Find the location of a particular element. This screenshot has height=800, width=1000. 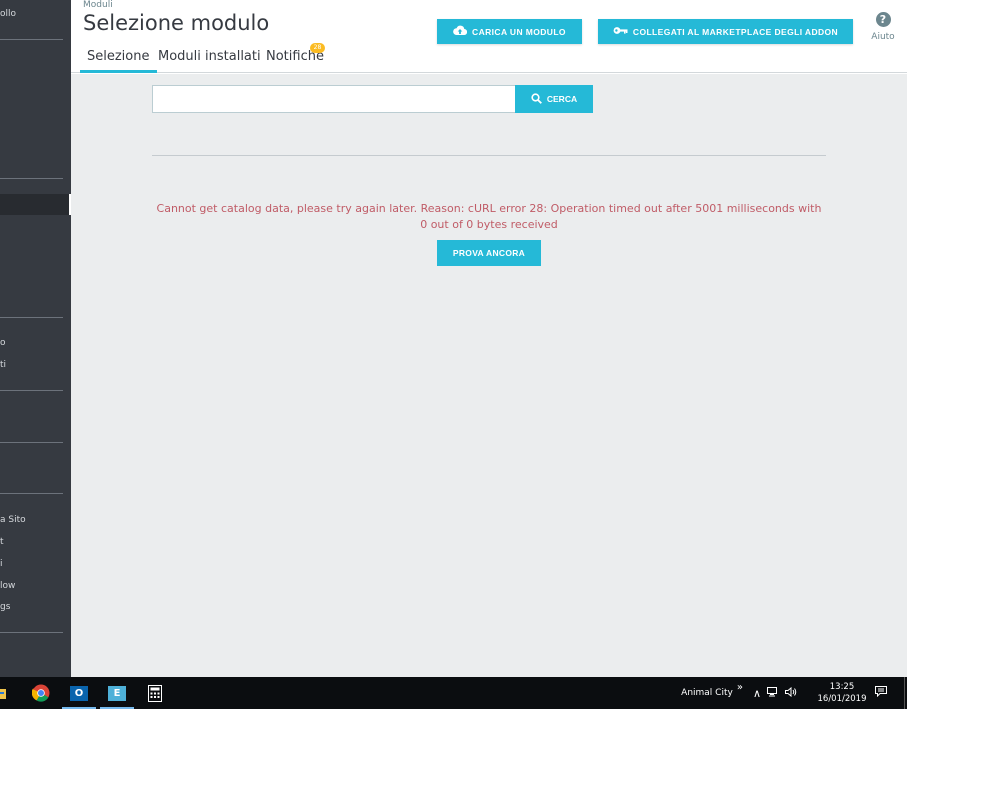

key-icon is located at coordinates (620, 31).